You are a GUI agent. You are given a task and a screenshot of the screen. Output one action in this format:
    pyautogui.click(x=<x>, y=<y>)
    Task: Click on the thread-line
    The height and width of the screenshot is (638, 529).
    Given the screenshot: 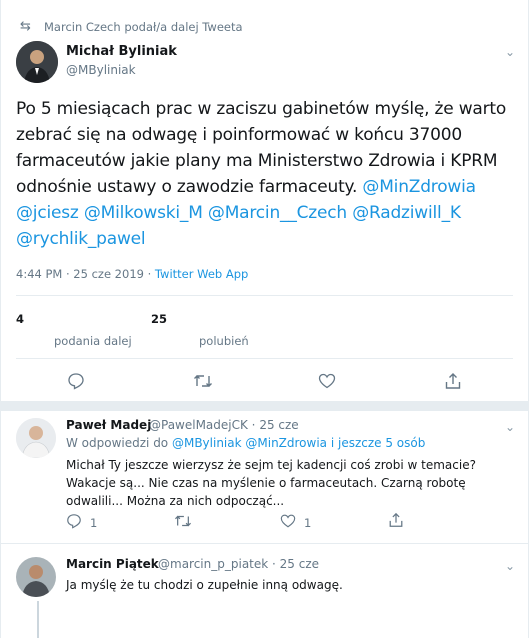 What is the action you would take?
    pyautogui.click(x=38, y=619)
    